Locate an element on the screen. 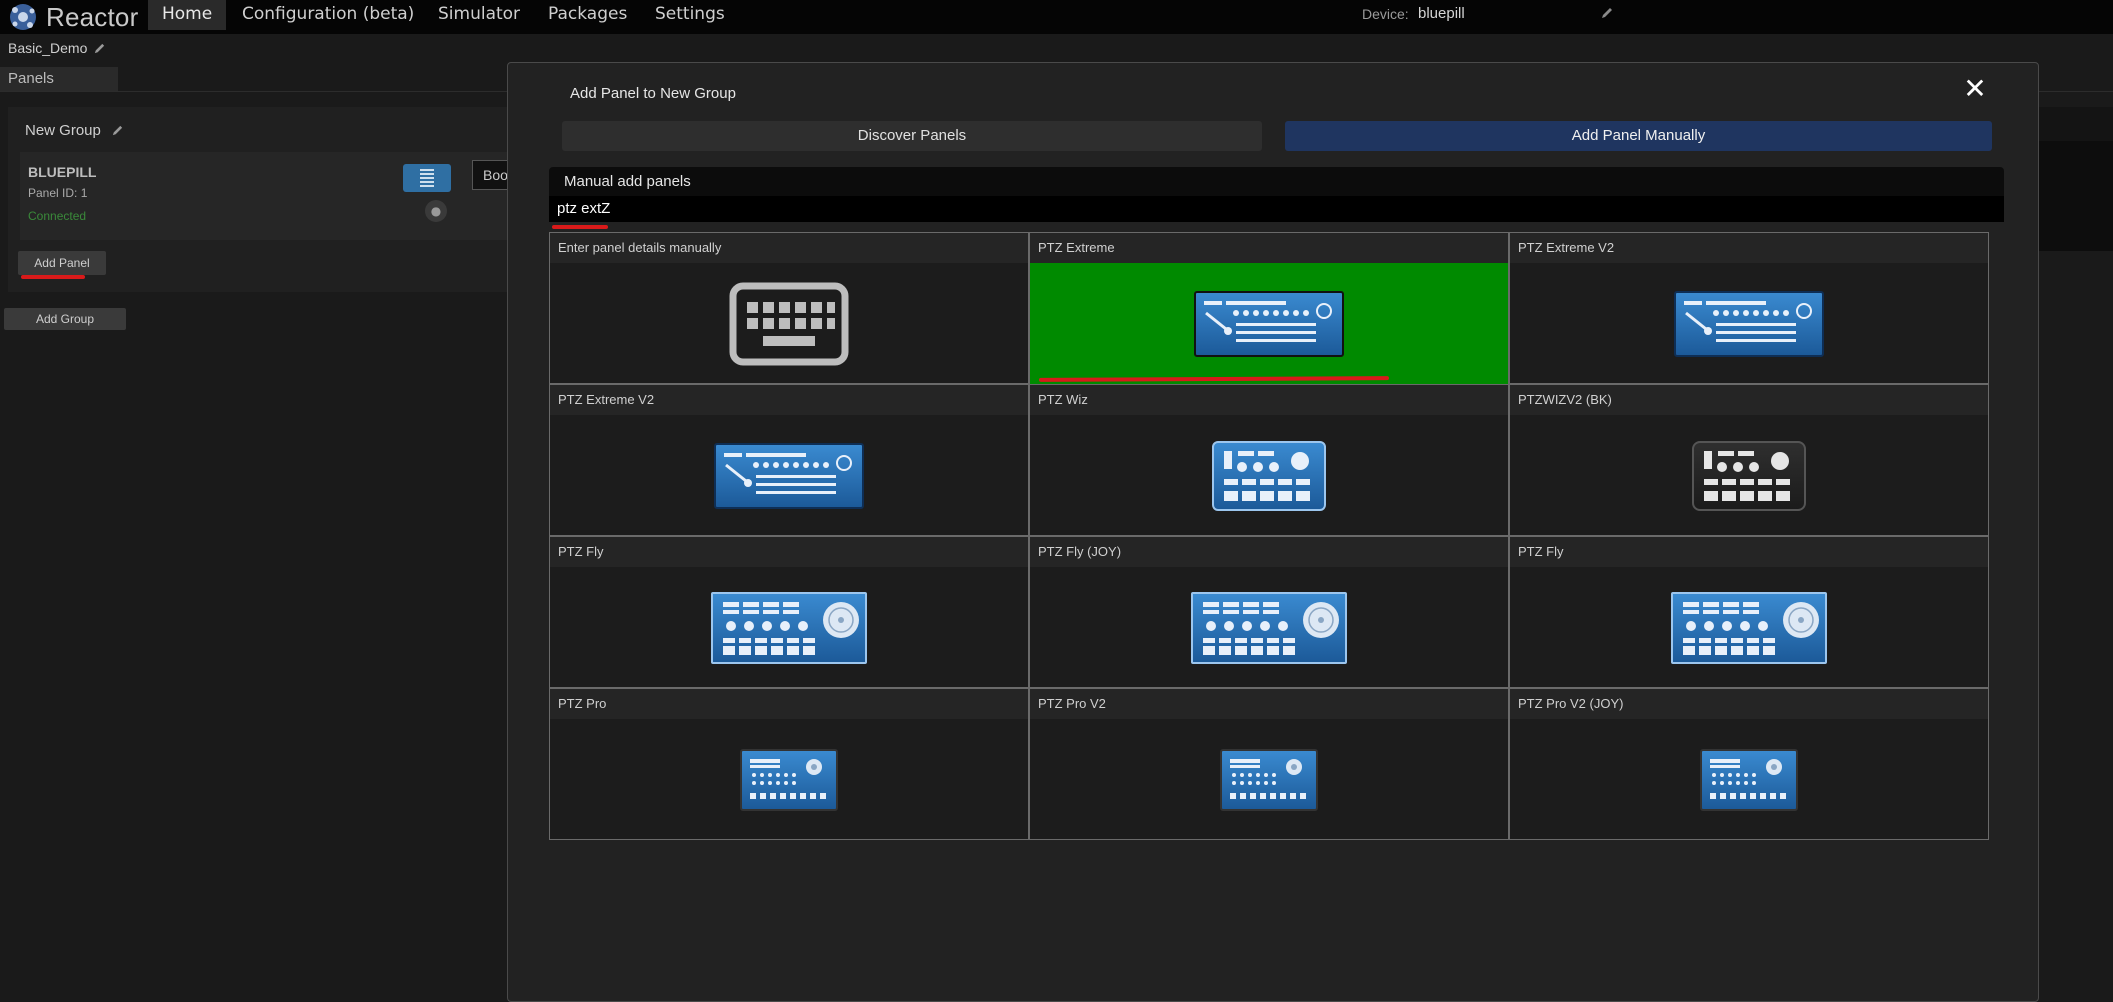  manual-add-header: Manual add panels is located at coordinates (1276, 181).